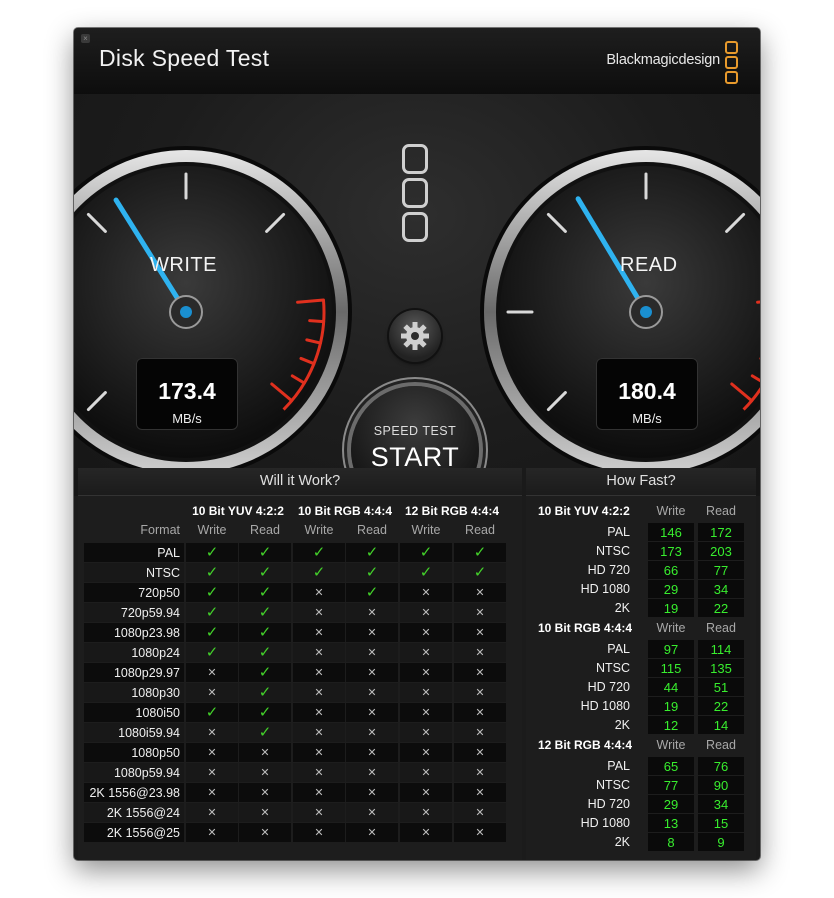 The width and height of the screenshot is (834, 898). What do you see at coordinates (317, 321) in the screenshot?
I see `write-gauge-redline-tick` at bounding box center [317, 321].